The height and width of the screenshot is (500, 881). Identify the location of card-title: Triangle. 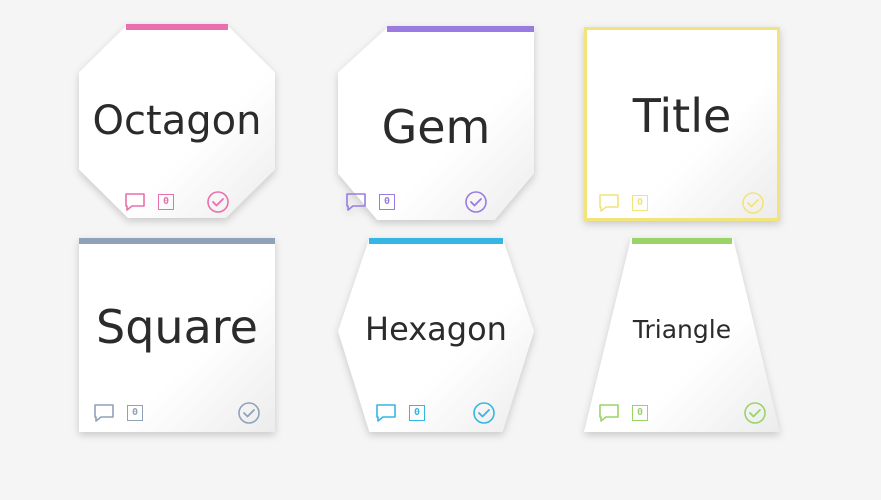
(682, 329).